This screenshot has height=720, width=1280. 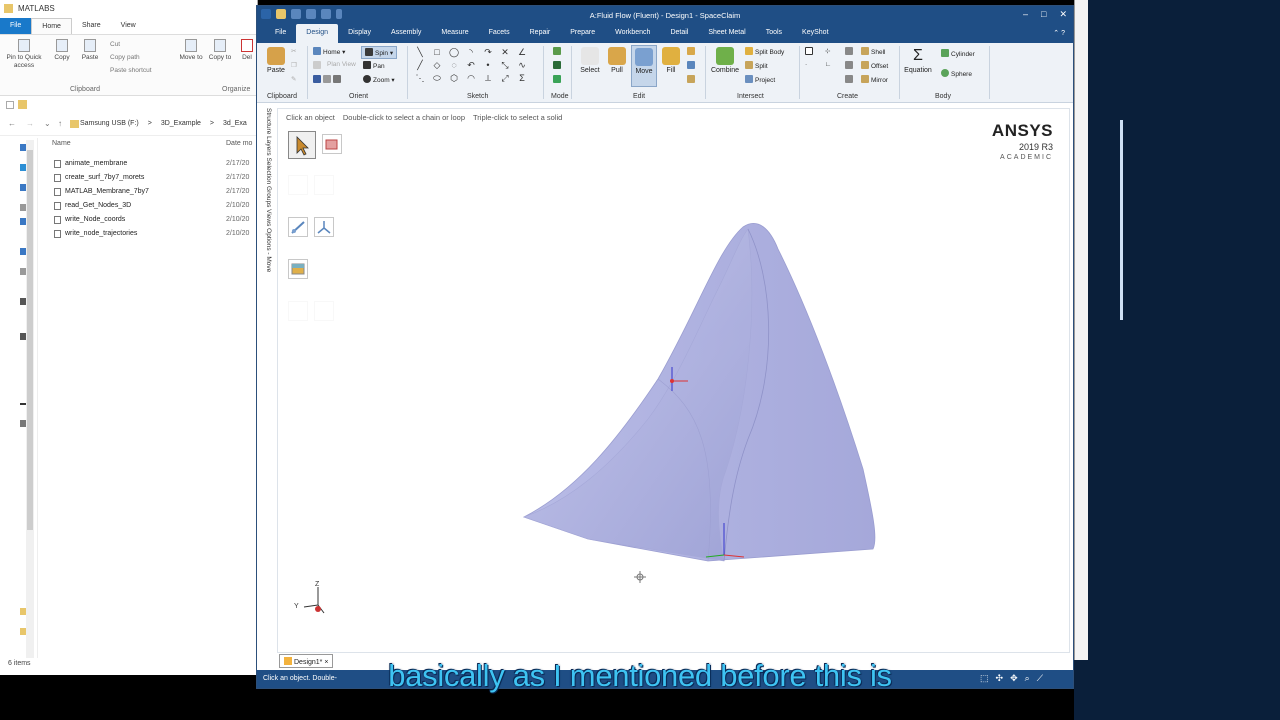 I want to click on breadcrumb-folder: 3D_Example, so click(x=181, y=123).